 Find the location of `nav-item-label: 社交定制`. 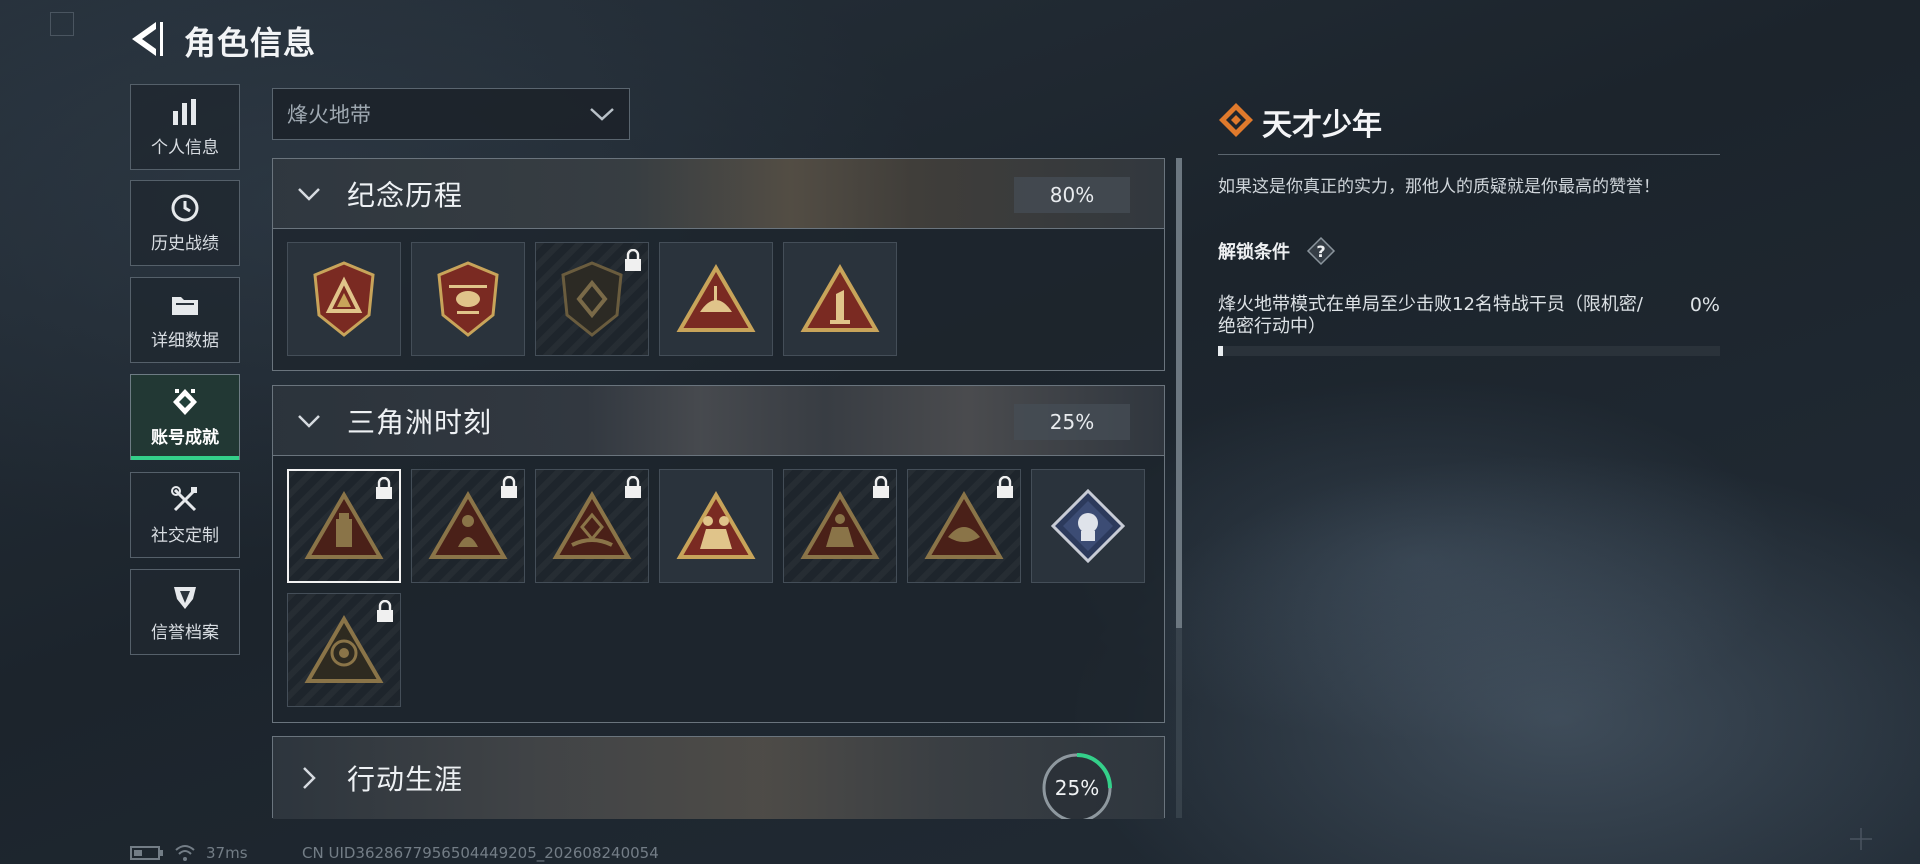

nav-item-label: 社交定制 is located at coordinates (185, 535).